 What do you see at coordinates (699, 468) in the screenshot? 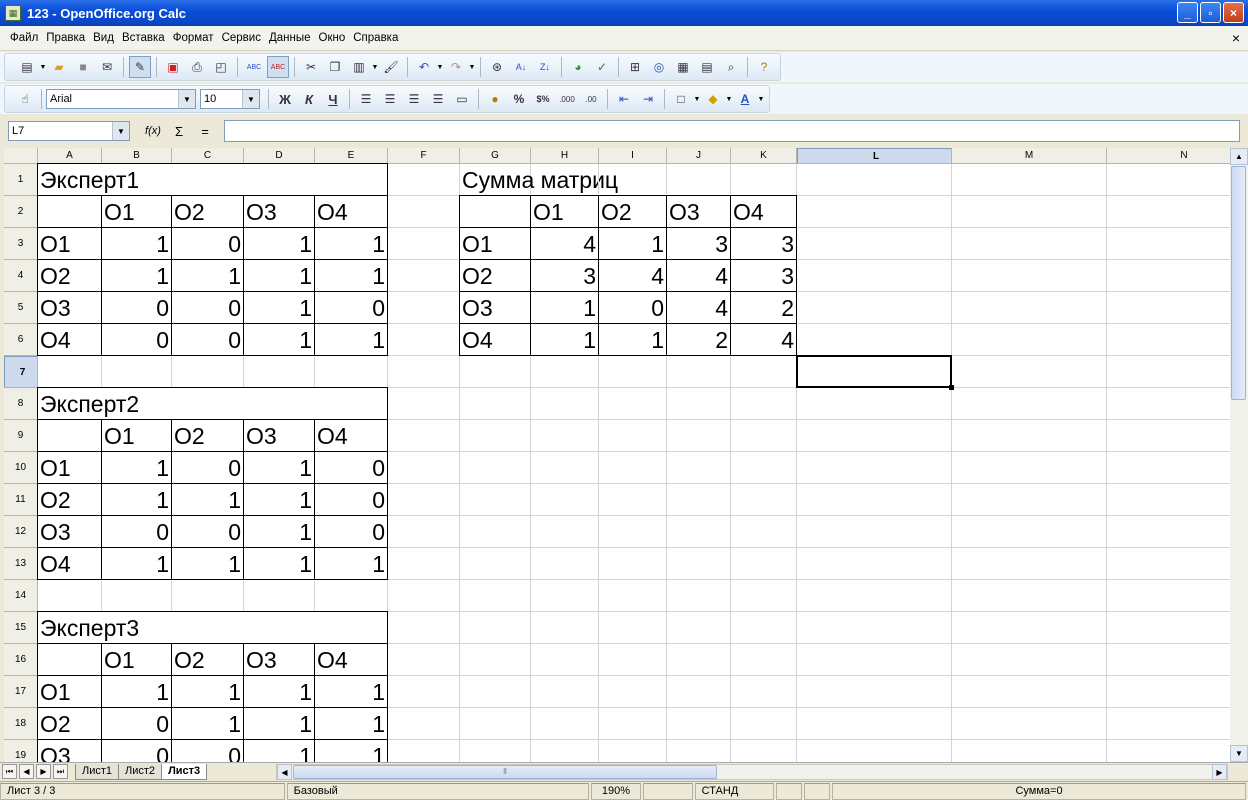
I see `cell-j10` at bounding box center [699, 468].